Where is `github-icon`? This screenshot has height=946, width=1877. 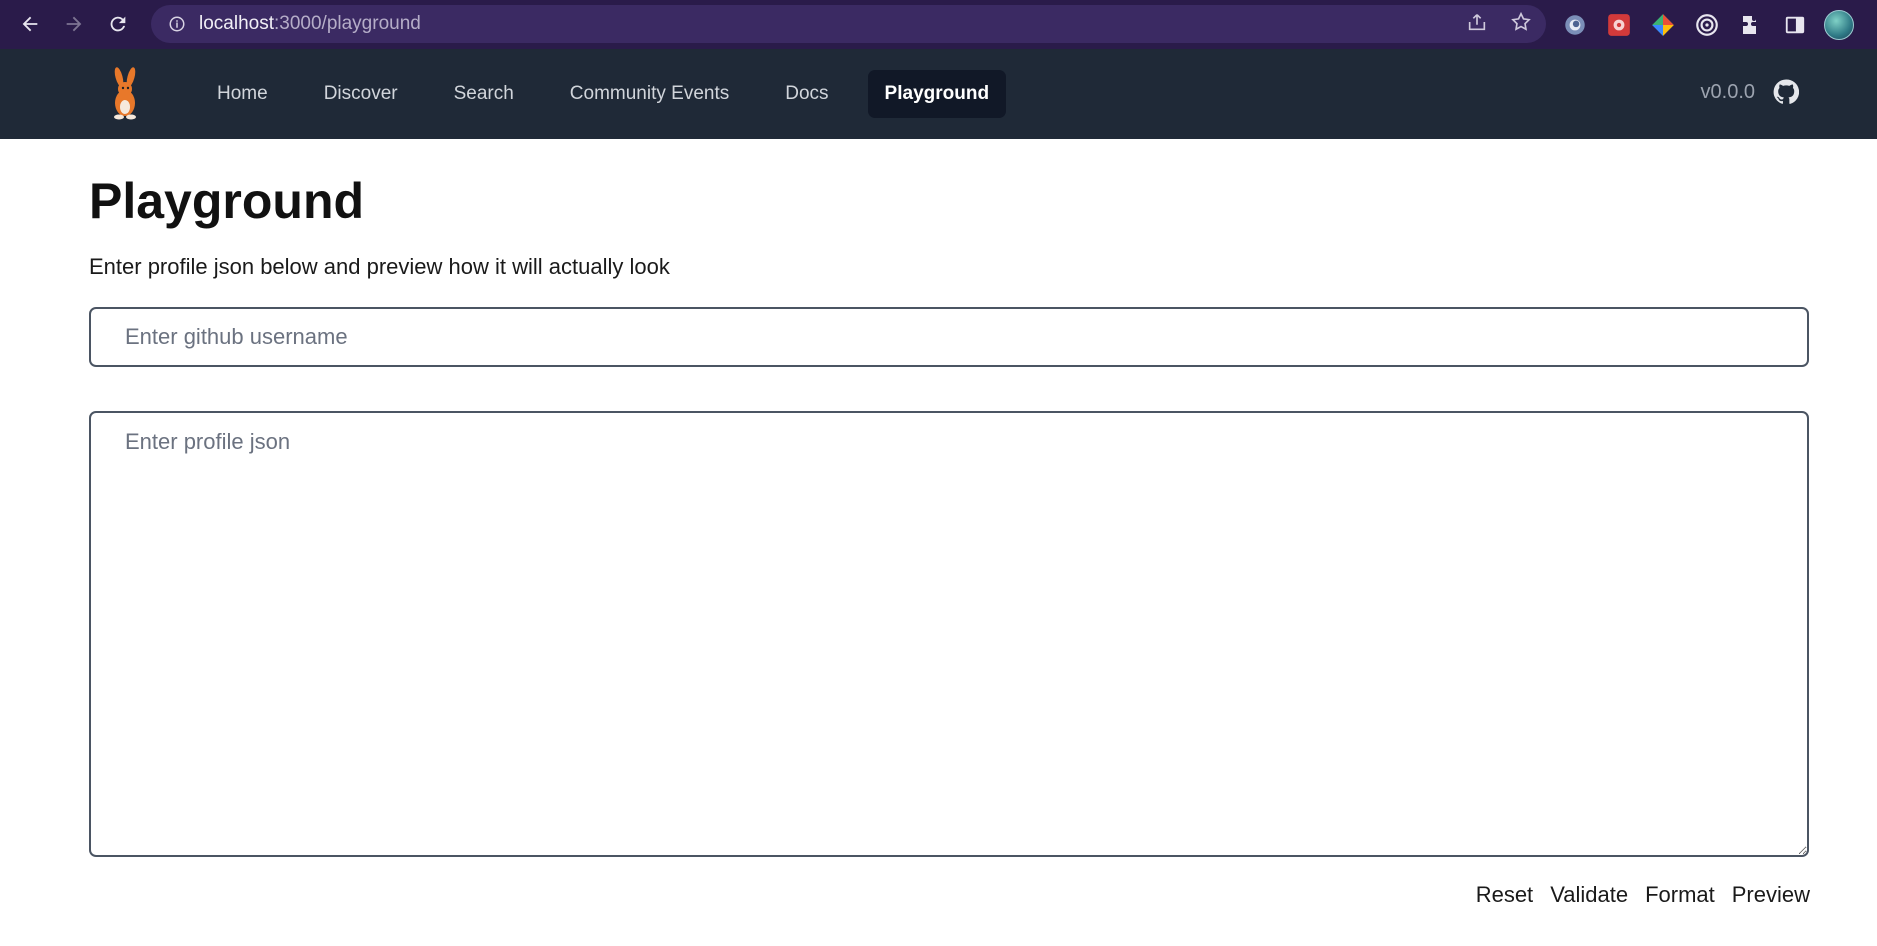 github-icon is located at coordinates (1786, 92).